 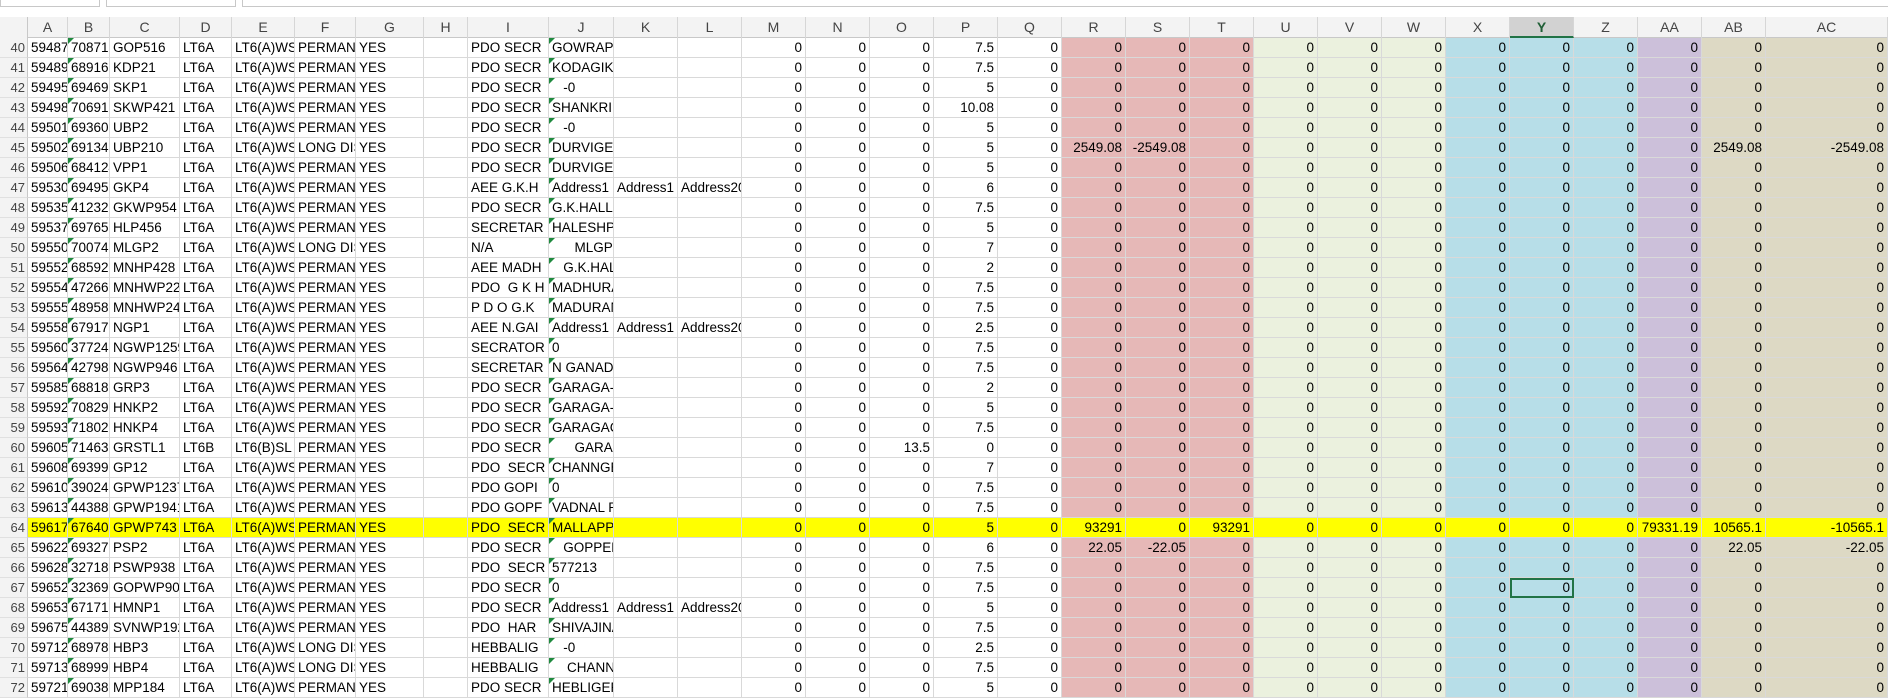 What do you see at coordinates (14, 348) in the screenshot?
I see `row-header: 55` at bounding box center [14, 348].